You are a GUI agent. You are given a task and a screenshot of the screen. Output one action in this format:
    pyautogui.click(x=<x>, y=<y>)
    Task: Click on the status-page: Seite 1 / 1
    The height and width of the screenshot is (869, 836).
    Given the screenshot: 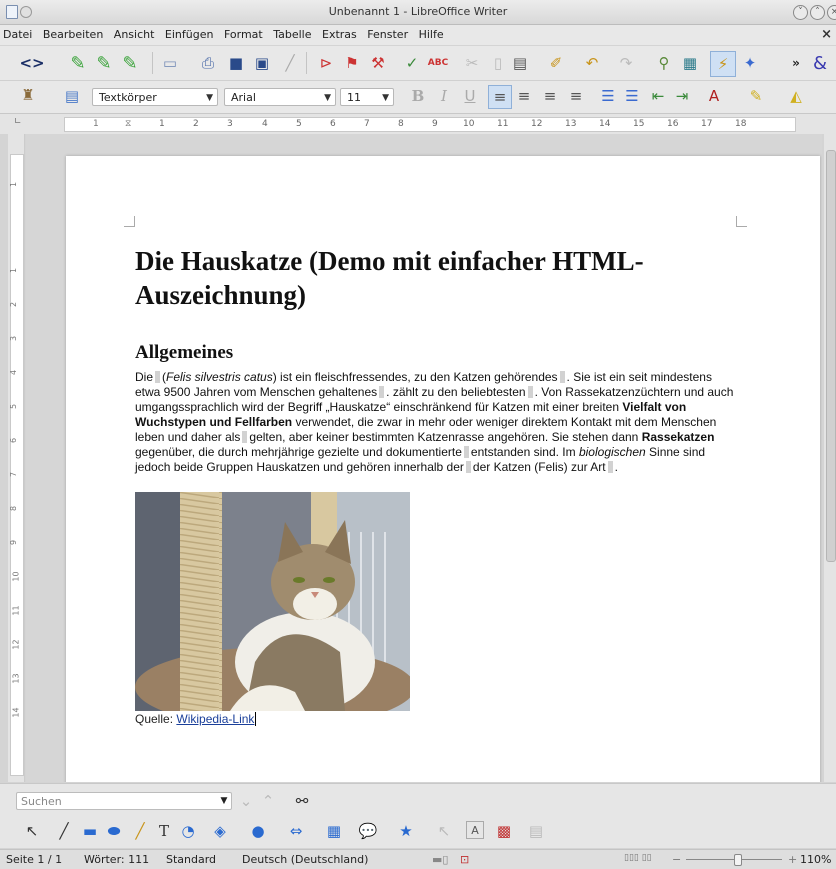 What is the action you would take?
    pyautogui.click(x=34, y=859)
    